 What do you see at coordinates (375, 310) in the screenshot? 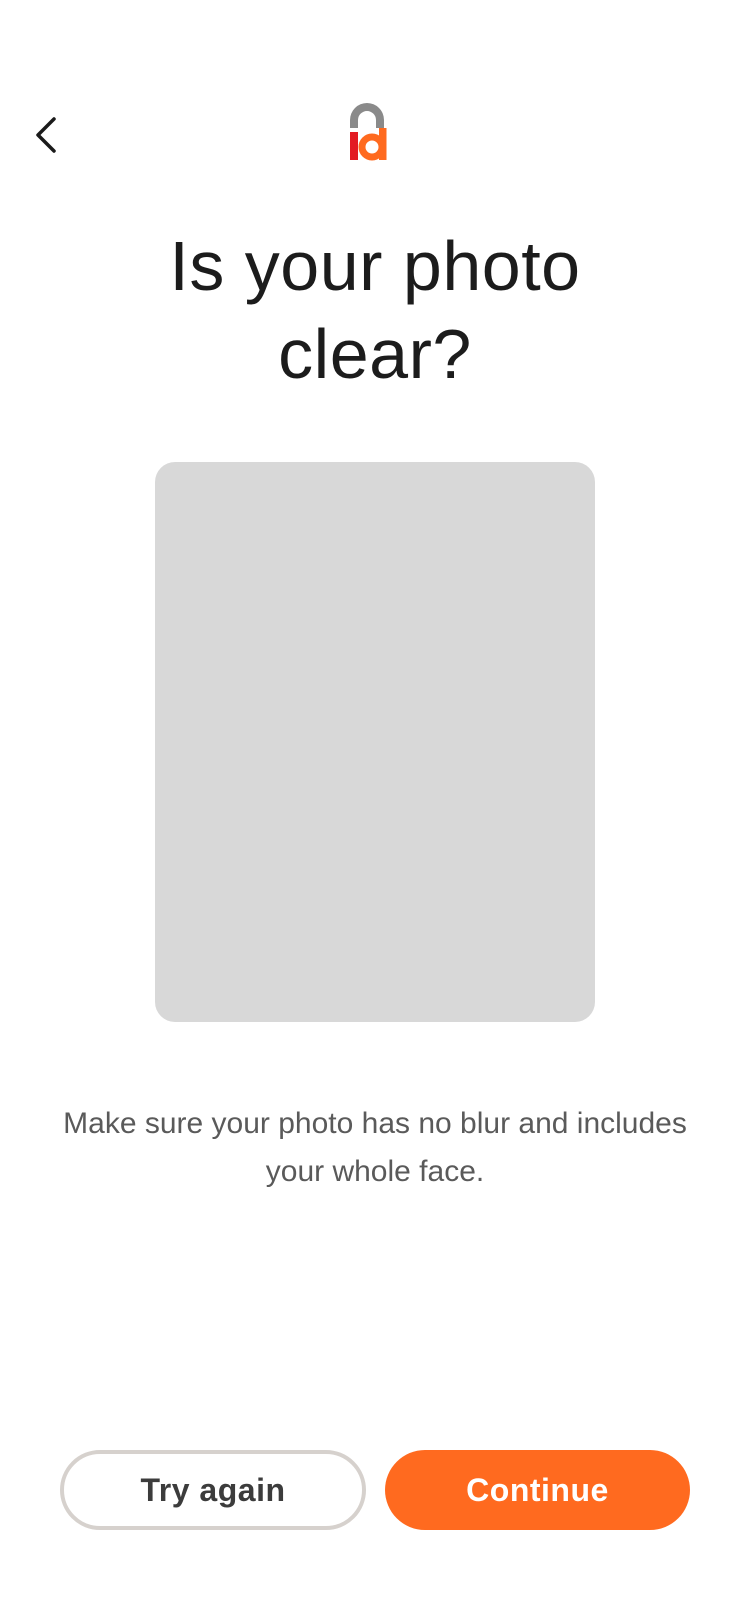
I see `page-title: Is your photo clear?` at bounding box center [375, 310].